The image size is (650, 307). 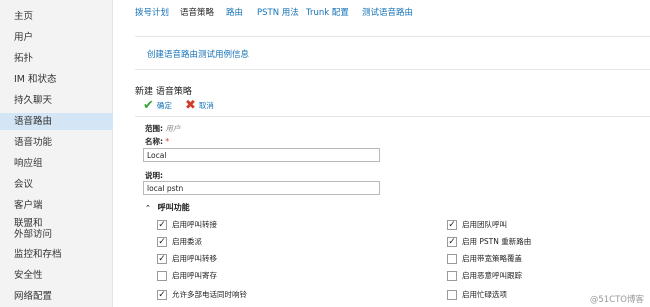 What do you see at coordinates (56, 142) in the screenshot?
I see `sidebar-item-voice-features: 语音功能` at bounding box center [56, 142].